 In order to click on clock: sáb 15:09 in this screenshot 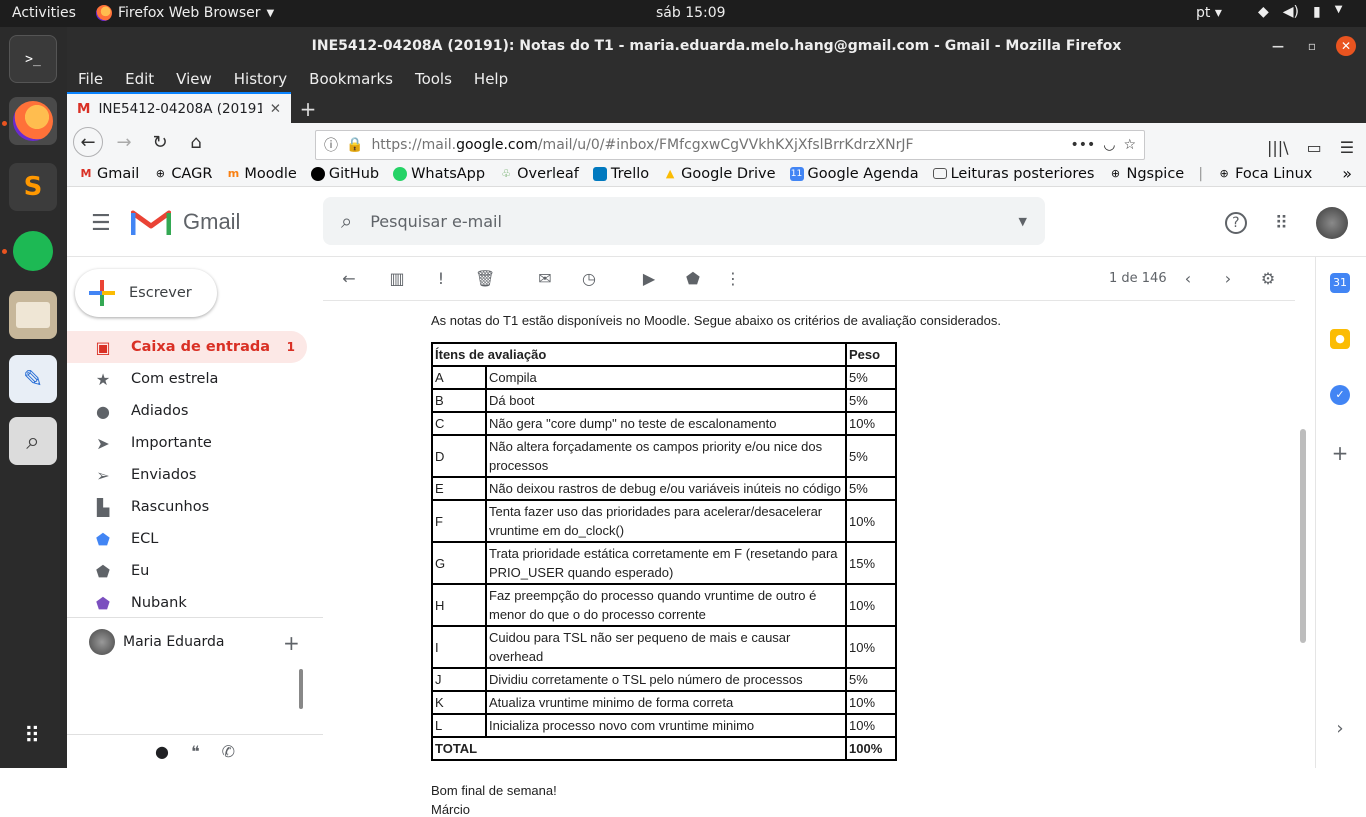, I will do `click(691, 13)`.